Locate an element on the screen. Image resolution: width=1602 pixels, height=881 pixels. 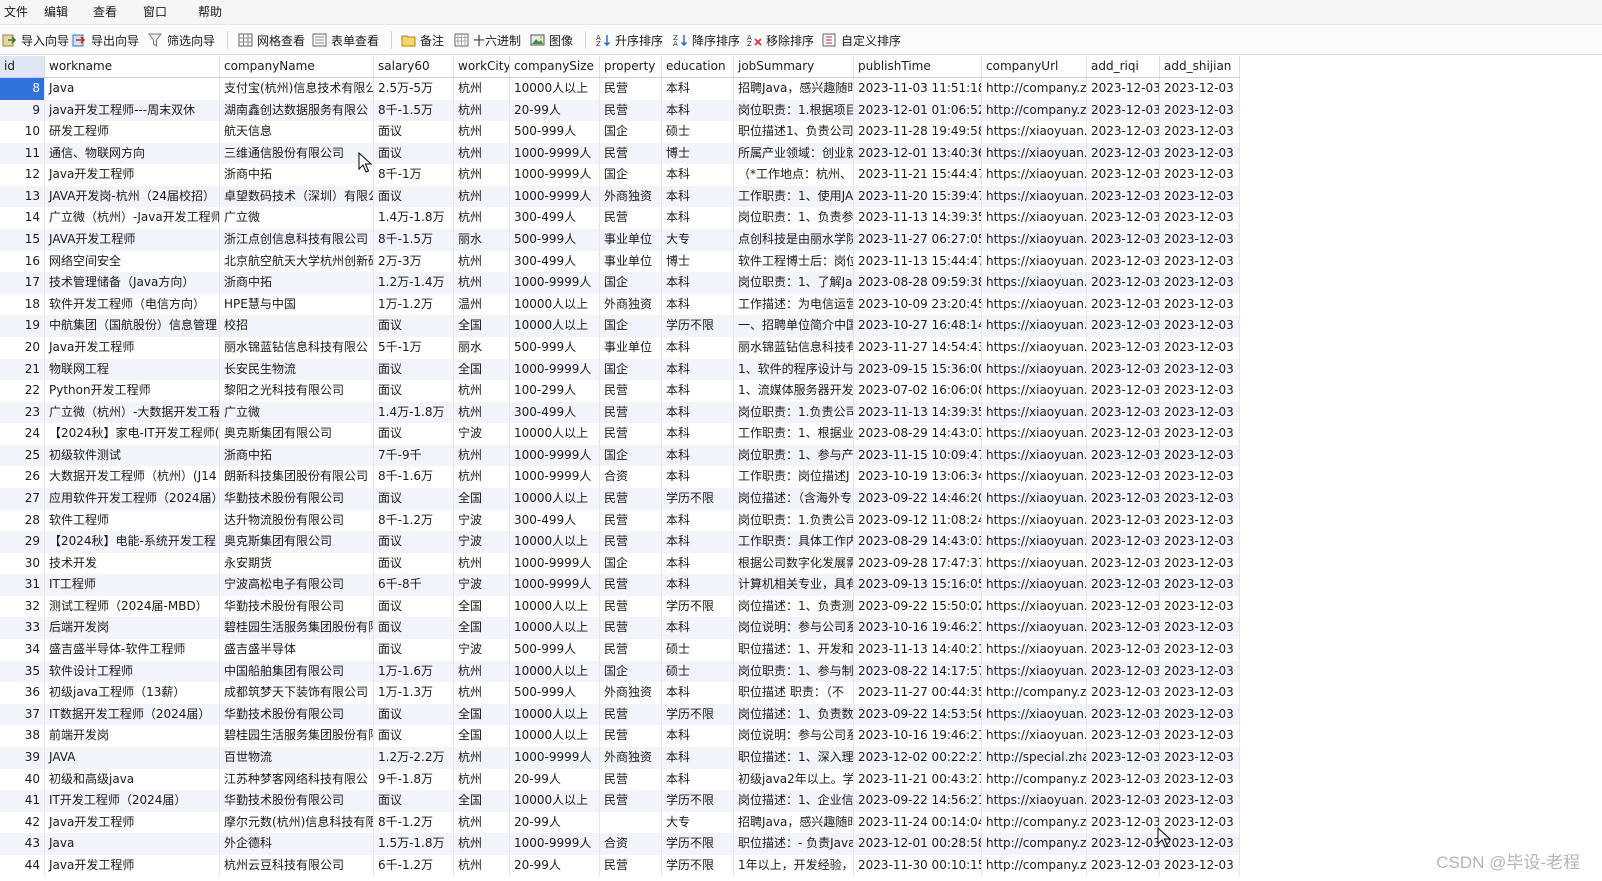
cell-jobsummary: 职位描述 职责：（不 is located at coordinates (794, 693).